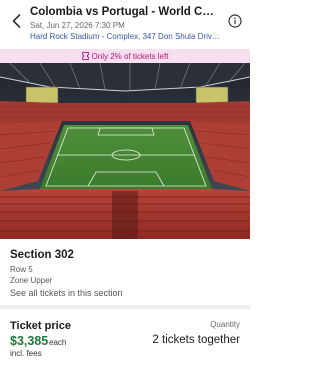 The image size is (320, 370). I want to click on event-datetime: Sat, Jun 27, 2026 7:30 PM, so click(77, 25).